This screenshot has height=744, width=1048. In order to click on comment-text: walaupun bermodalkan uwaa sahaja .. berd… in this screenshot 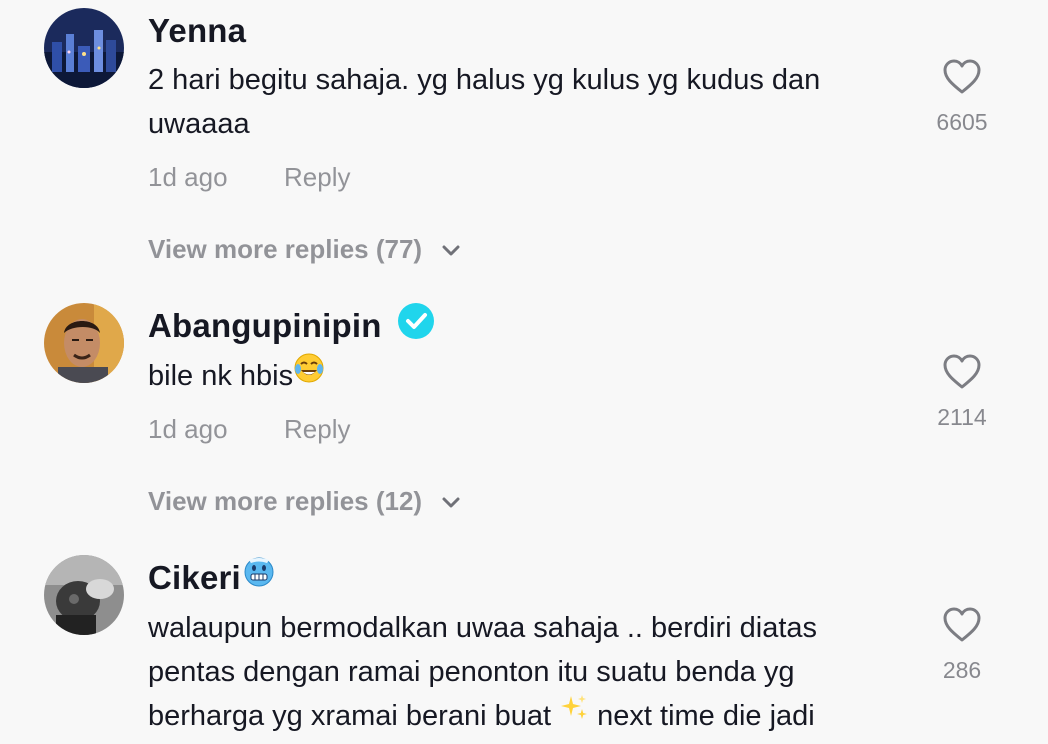, I will do `click(518, 672)`.